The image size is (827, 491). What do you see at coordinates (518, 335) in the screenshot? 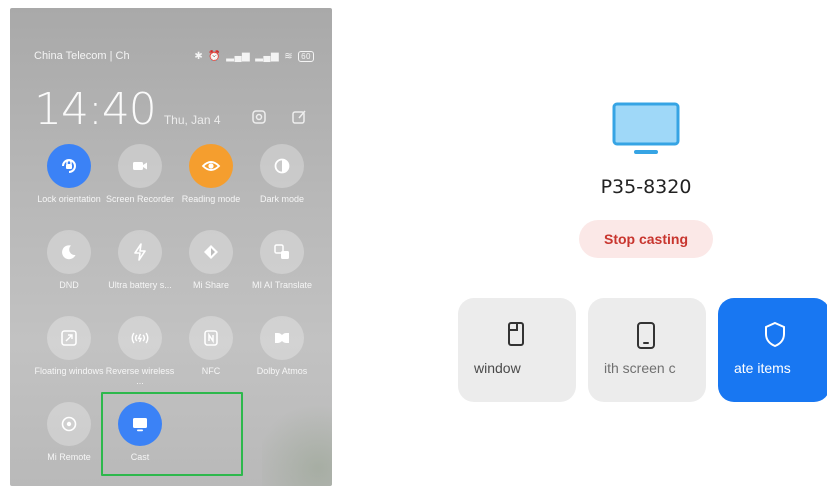
I see `window-icon` at bounding box center [518, 335].